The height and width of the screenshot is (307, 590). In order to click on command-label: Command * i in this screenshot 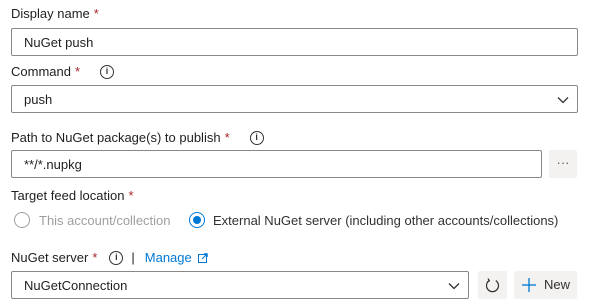, I will do `click(63, 71)`.